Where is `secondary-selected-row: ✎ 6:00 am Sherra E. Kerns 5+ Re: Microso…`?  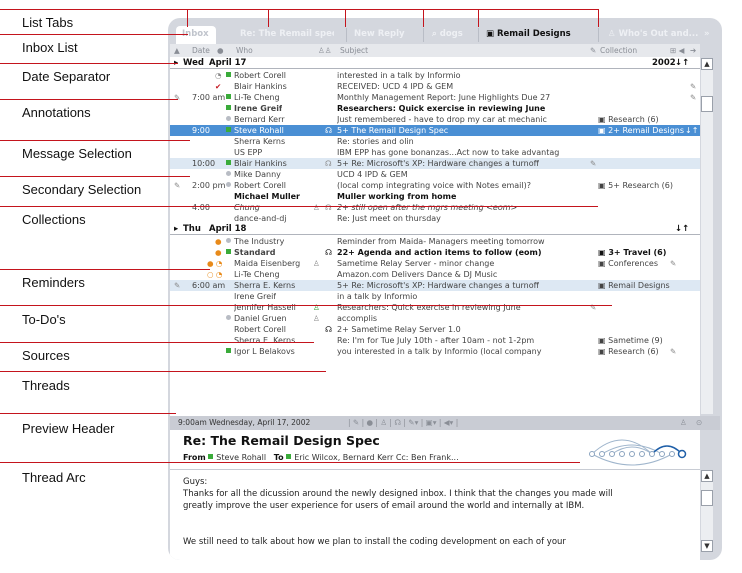
secondary-selected-row: ✎ 6:00 am Sherra E. Kerns 5+ Re: Microso… is located at coordinates (435, 285).